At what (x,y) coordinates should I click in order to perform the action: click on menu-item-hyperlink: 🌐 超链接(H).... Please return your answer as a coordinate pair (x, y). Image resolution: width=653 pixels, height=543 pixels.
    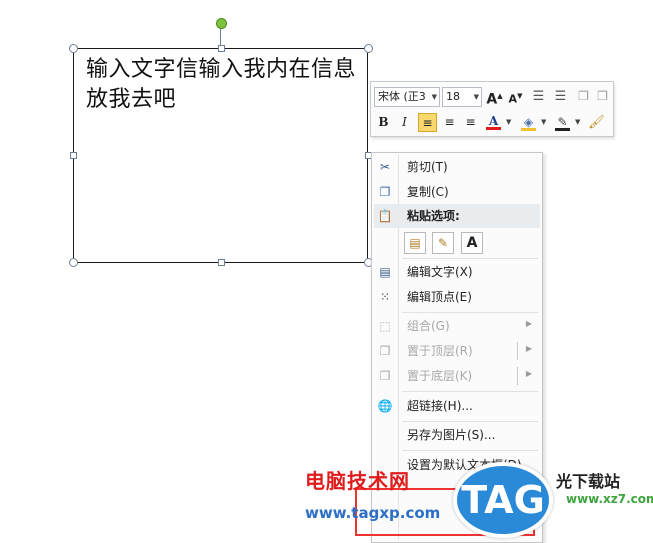
    Looking at the image, I should click on (457, 406).